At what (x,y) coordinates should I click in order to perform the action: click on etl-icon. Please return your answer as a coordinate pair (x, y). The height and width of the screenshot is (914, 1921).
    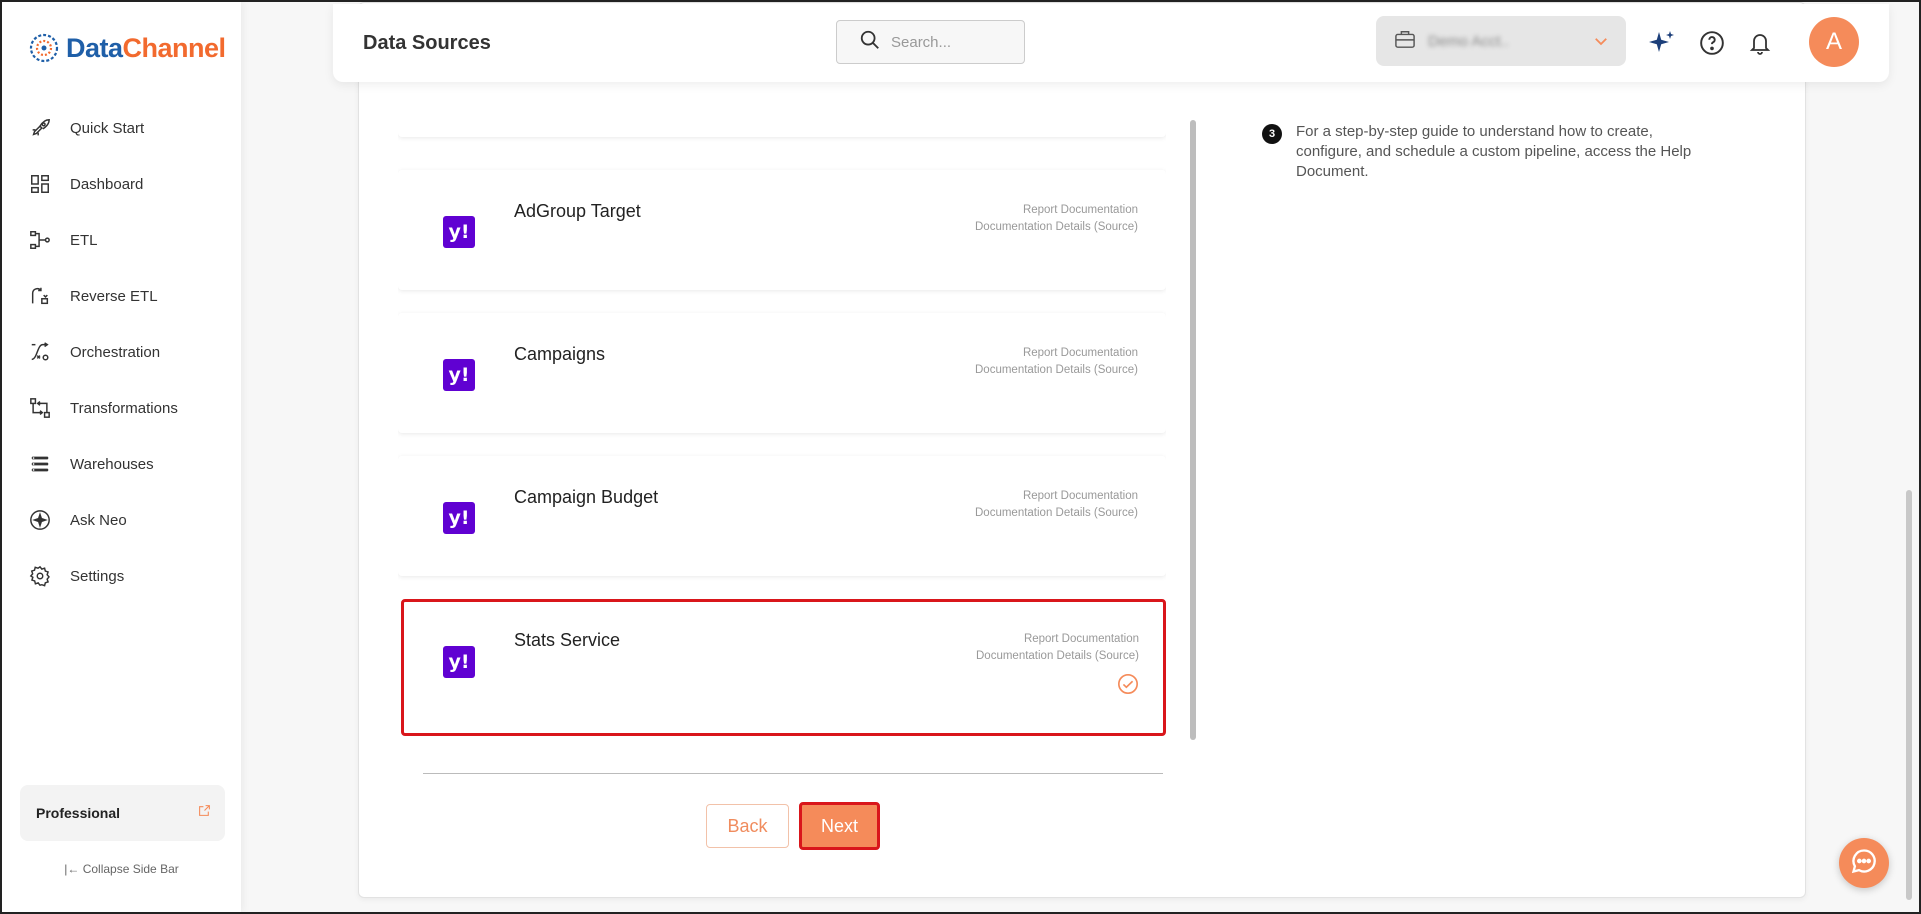
    Looking at the image, I should click on (40, 240).